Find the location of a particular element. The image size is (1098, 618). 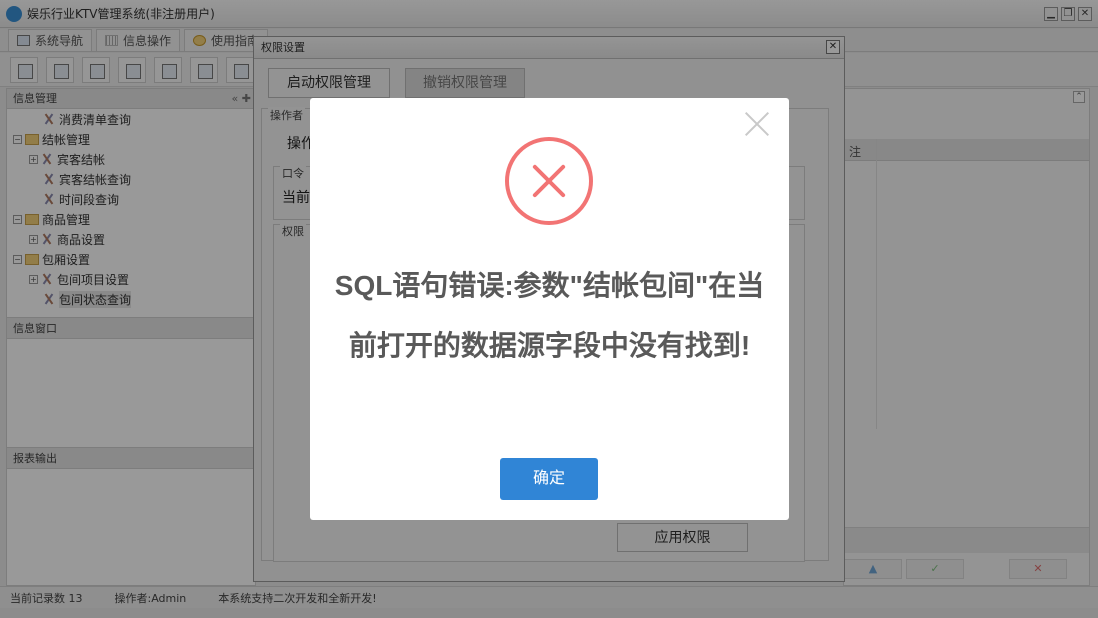

confirm-button: 确定 is located at coordinates (549, 479).